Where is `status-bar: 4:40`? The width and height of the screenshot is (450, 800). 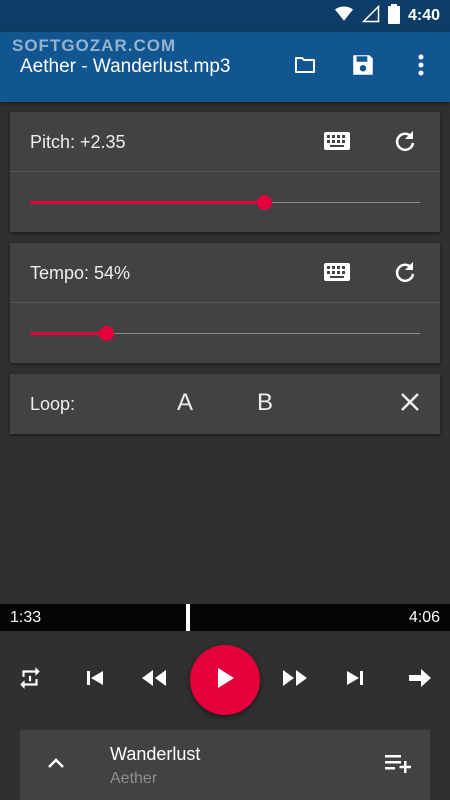 status-bar: 4:40 is located at coordinates (225, 16).